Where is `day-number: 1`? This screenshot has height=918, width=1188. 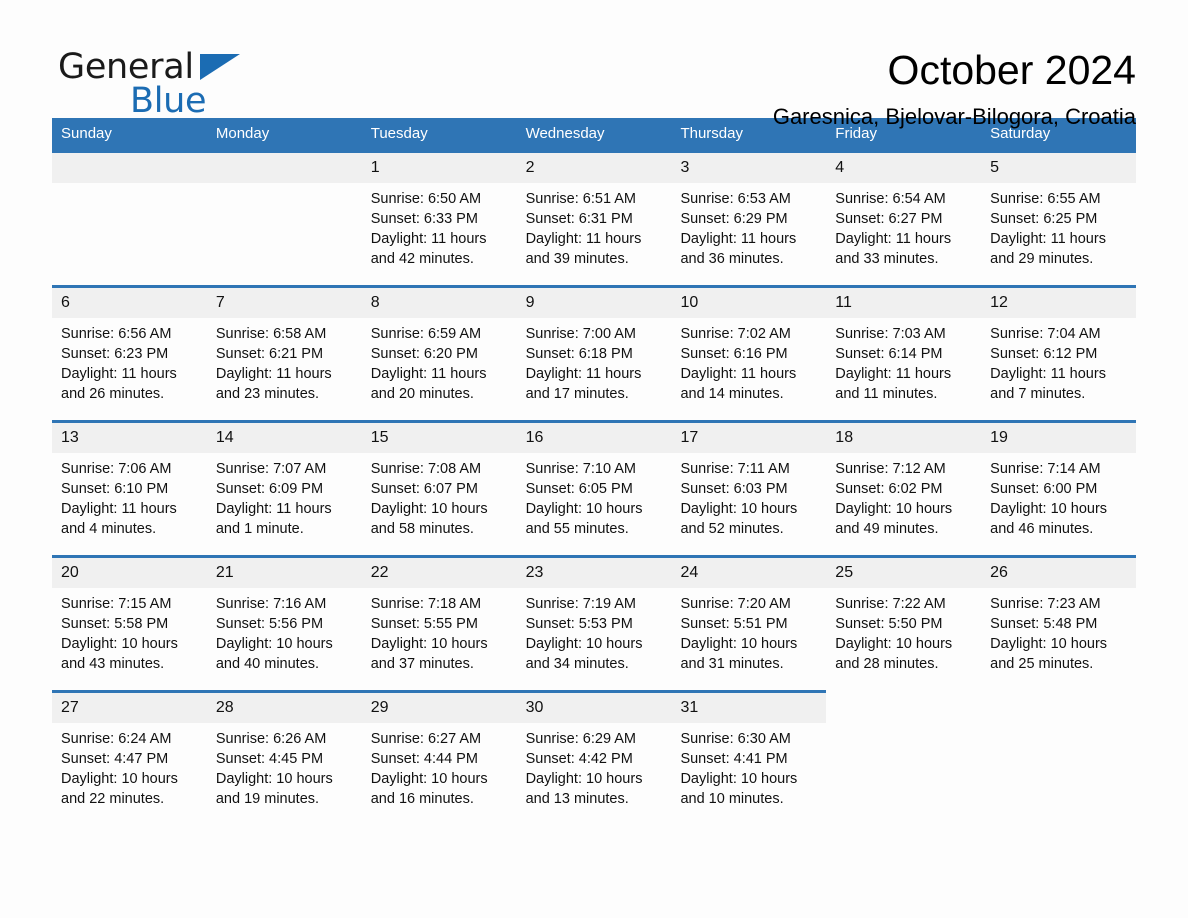 day-number: 1 is located at coordinates (439, 168).